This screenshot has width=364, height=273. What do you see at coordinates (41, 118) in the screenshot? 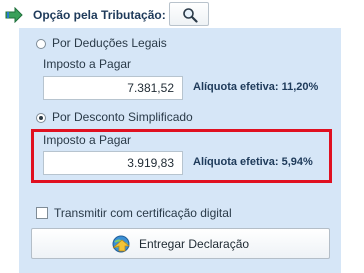
I see `radio-simplified-discount` at bounding box center [41, 118].